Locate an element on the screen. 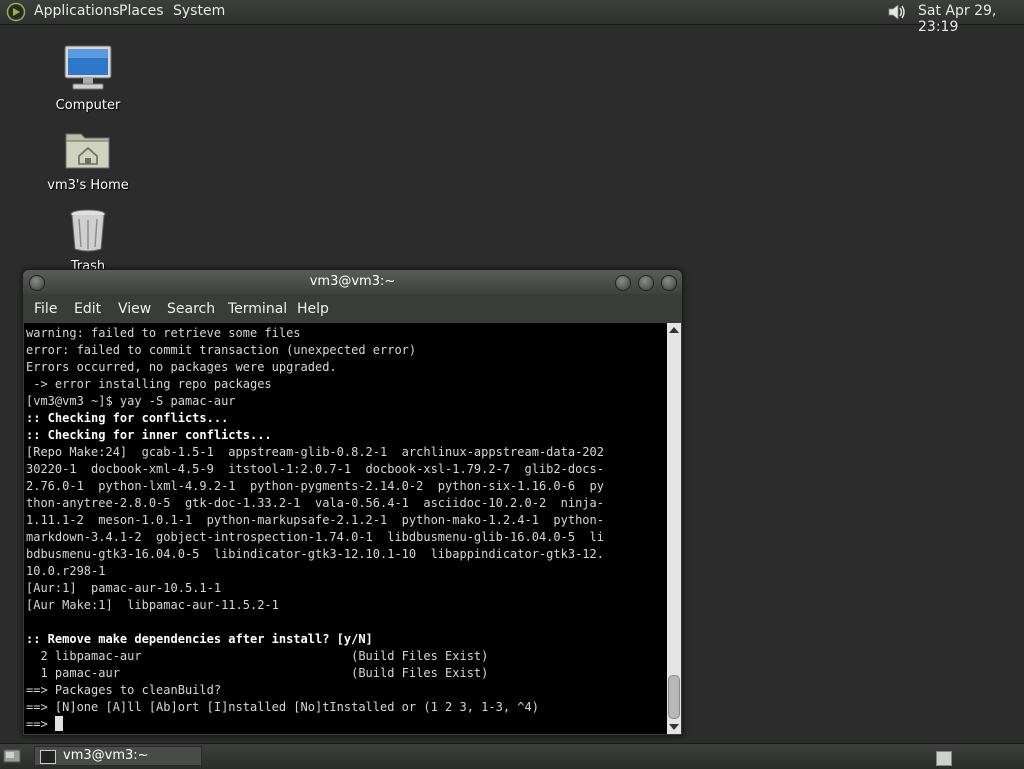 This screenshot has height=769, width=1024. terminal-cursor is located at coordinates (58, 723).